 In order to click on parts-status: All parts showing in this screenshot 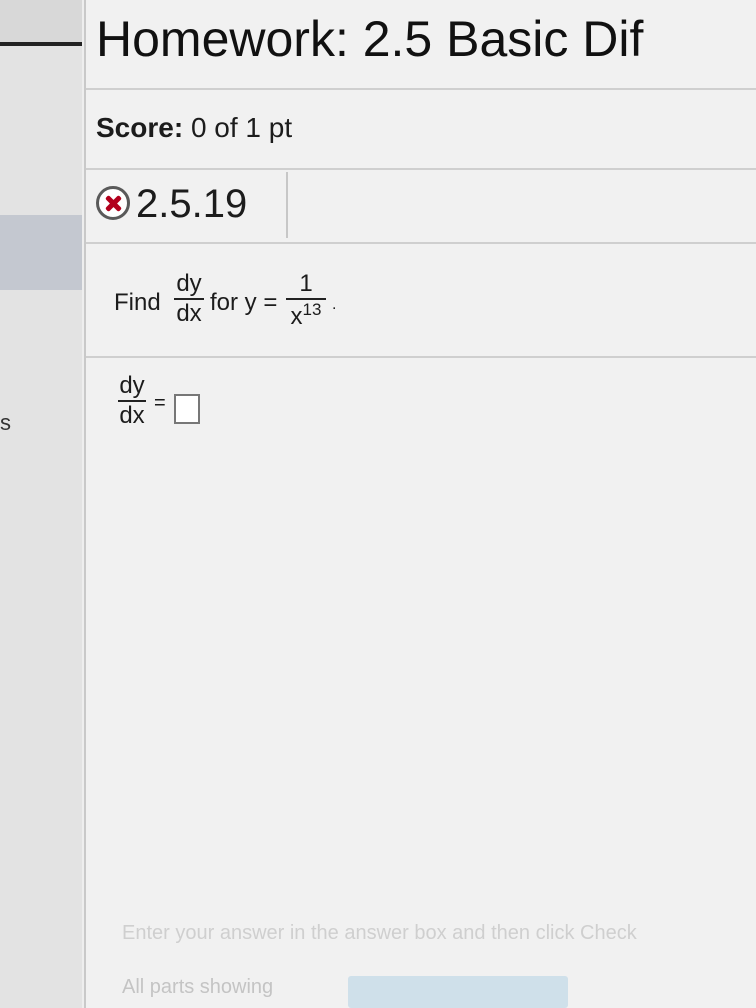, I will do `click(198, 987)`.